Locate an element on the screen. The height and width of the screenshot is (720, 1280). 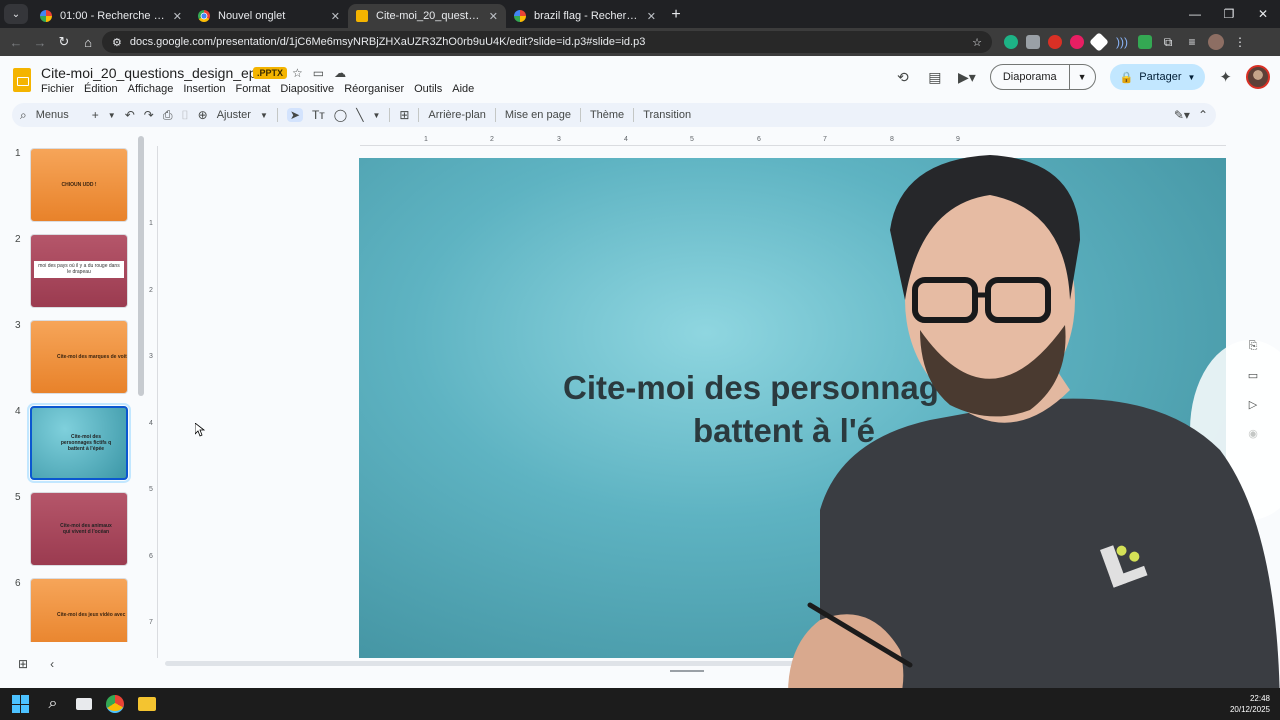
keep-icon: ⎘ is located at coordinates (1253, 346).